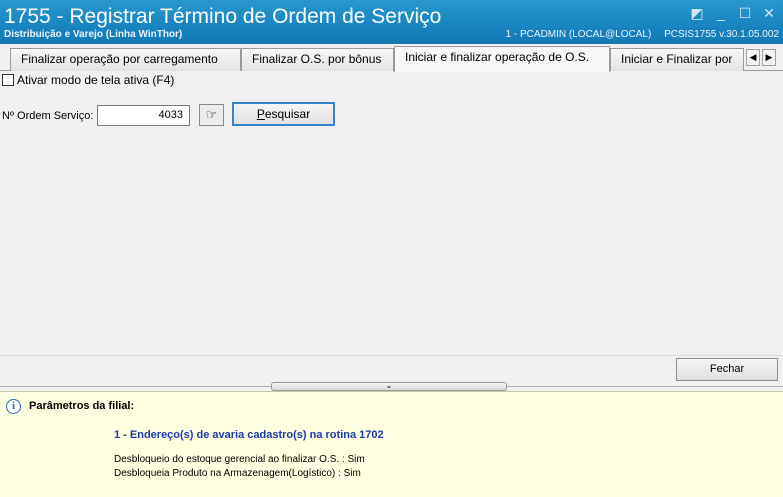 Image resolution: width=783 pixels, height=497 pixels. What do you see at coordinates (733, 13) in the screenshot?
I see `window-controls: ◩ _ ☐ ✕` at bounding box center [733, 13].